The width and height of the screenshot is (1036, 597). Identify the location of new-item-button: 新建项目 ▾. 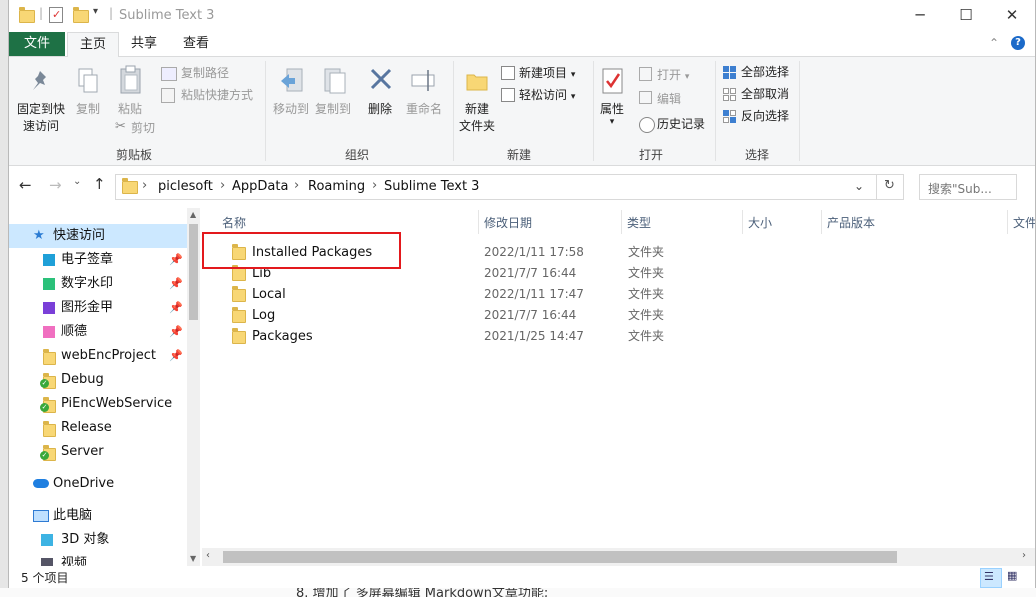
(547, 73).